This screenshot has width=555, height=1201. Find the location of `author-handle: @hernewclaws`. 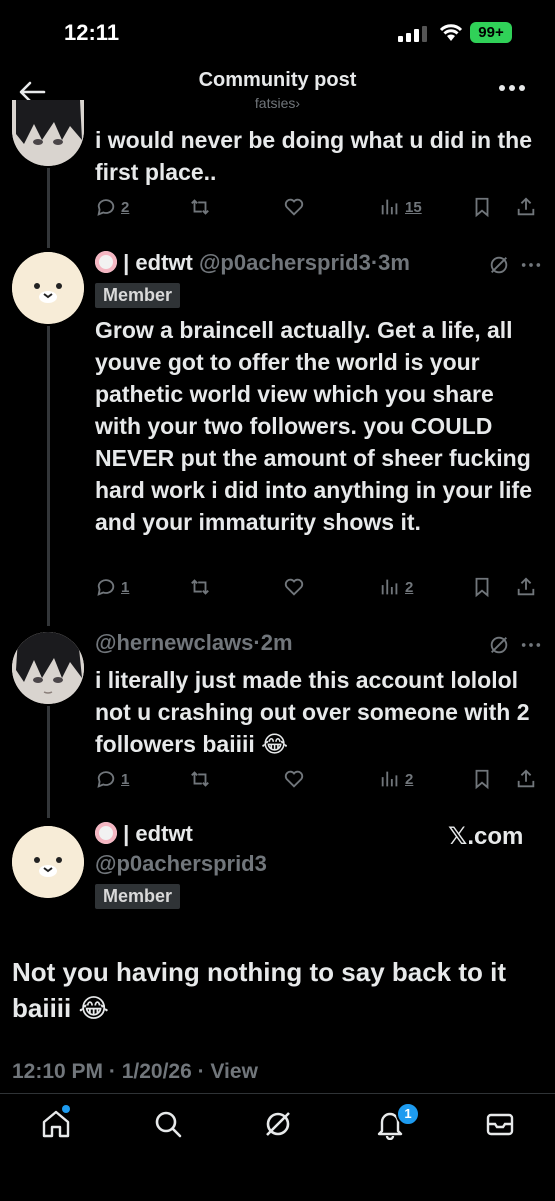

author-handle: @hernewclaws is located at coordinates (174, 642).